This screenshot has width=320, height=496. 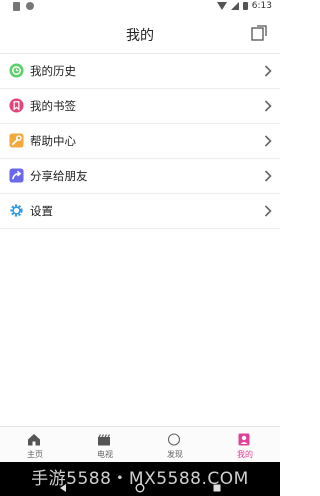 What do you see at coordinates (221, 6) in the screenshot?
I see `wifi-icon` at bounding box center [221, 6].